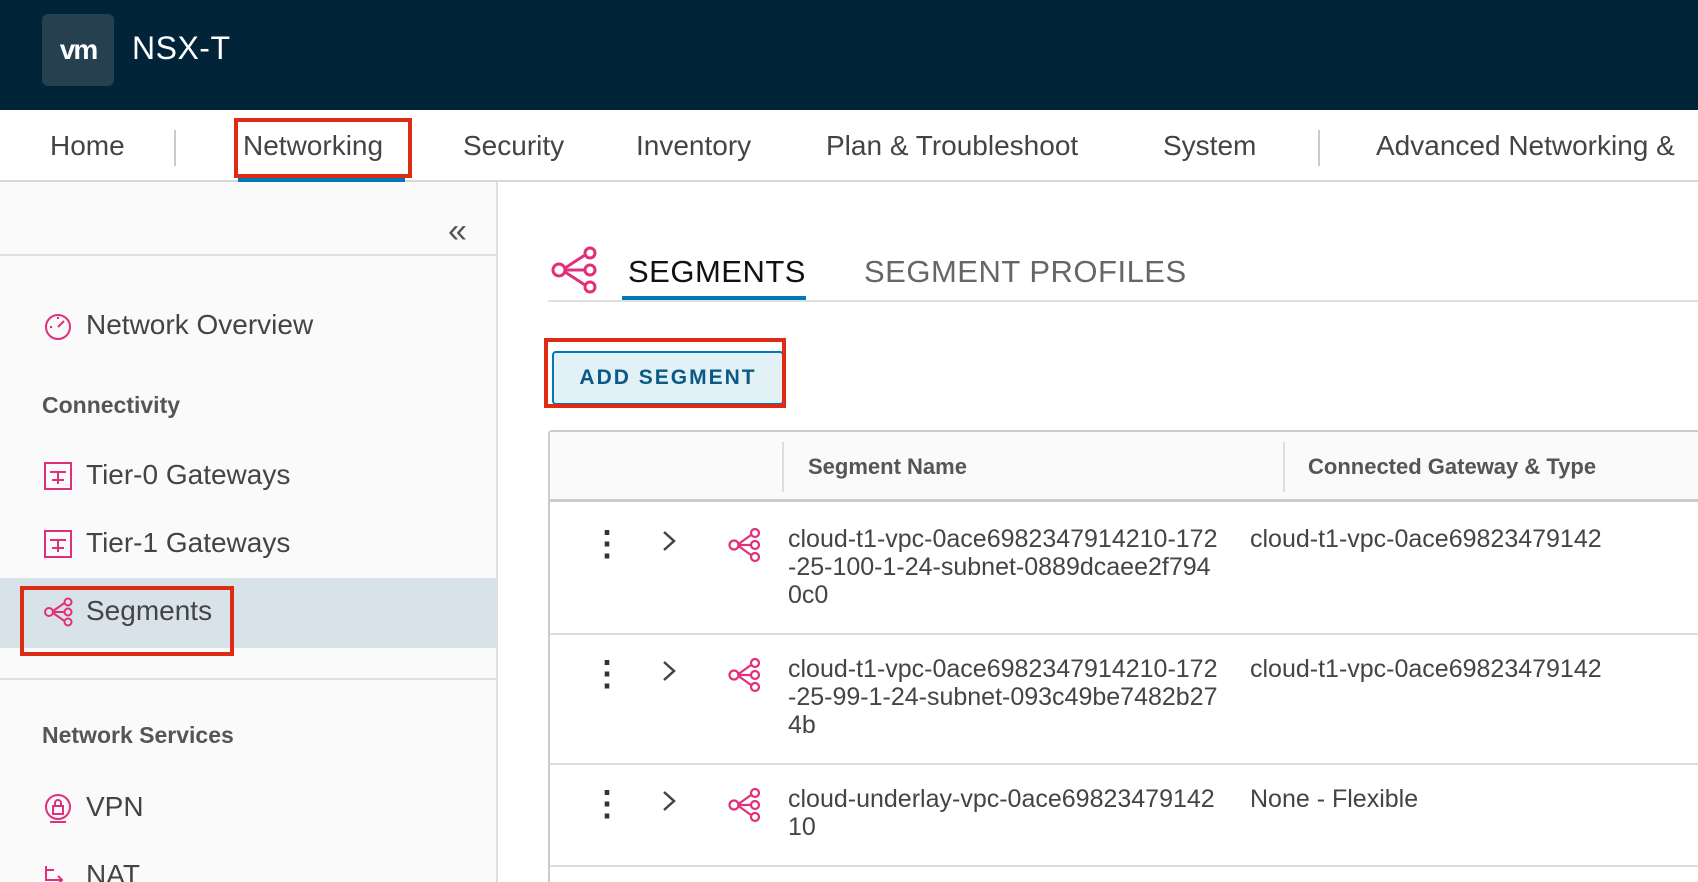 Image resolution: width=1698 pixels, height=882 pixels. Describe the element at coordinates (1025, 272) in the screenshot. I see `tab-segment-profiles: SEGMENT PROFILES` at that location.